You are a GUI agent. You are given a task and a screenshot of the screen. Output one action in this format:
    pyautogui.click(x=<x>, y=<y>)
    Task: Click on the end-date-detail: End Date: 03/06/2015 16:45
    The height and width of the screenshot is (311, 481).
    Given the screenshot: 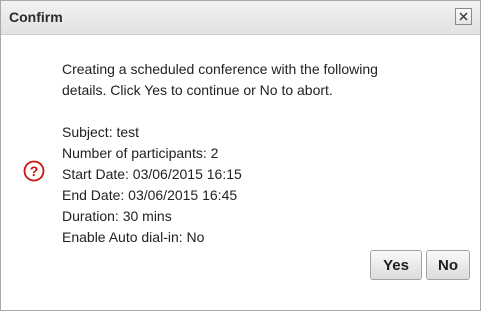 What is the action you would take?
    pyautogui.click(x=150, y=195)
    